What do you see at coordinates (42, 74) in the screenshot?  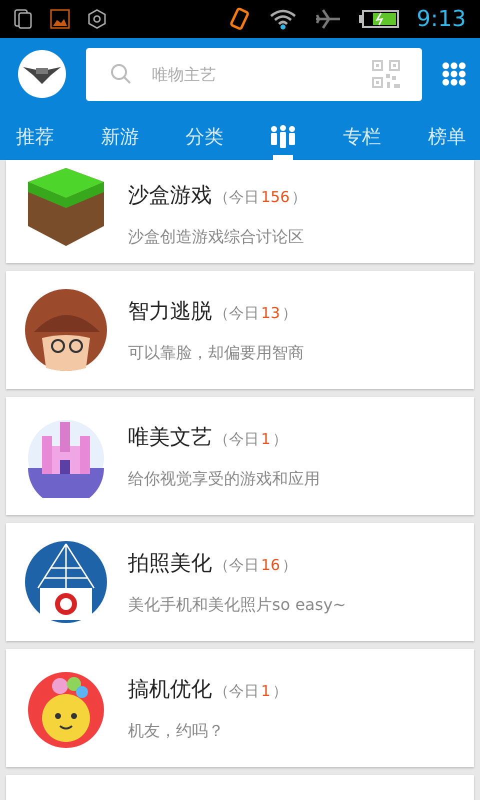 I see `logo-avatar` at bounding box center [42, 74].